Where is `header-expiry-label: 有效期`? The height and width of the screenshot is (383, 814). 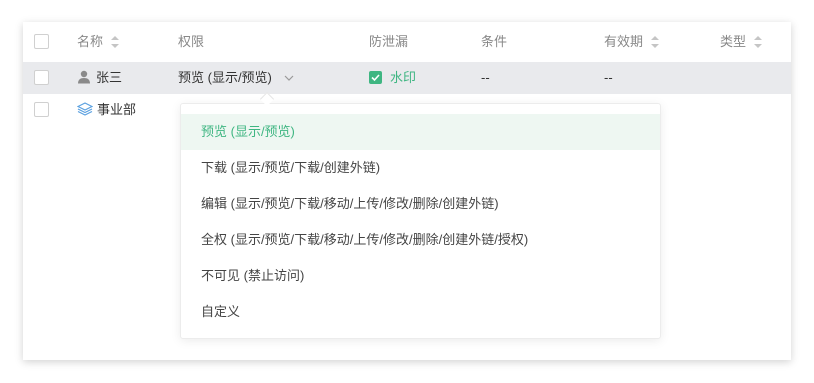 header-expiry-label: 有效期 is located at coordinates (624, 41).